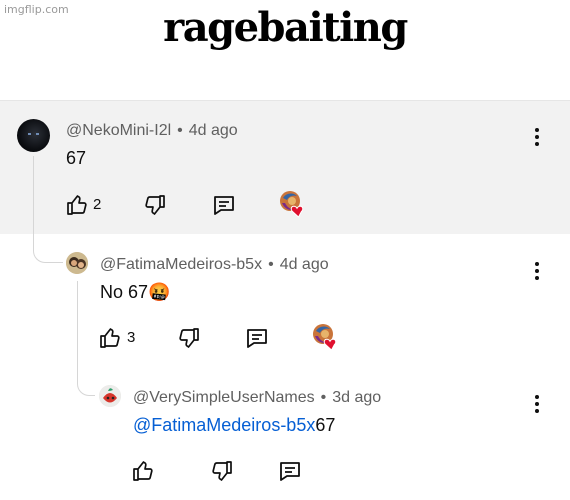 Image resolution: width=570 pixels, height=500 pixels. What do you see at coordinates (97, 204) in the screenshot?
I see `like-count: 2` at bounding box center [97, 204].